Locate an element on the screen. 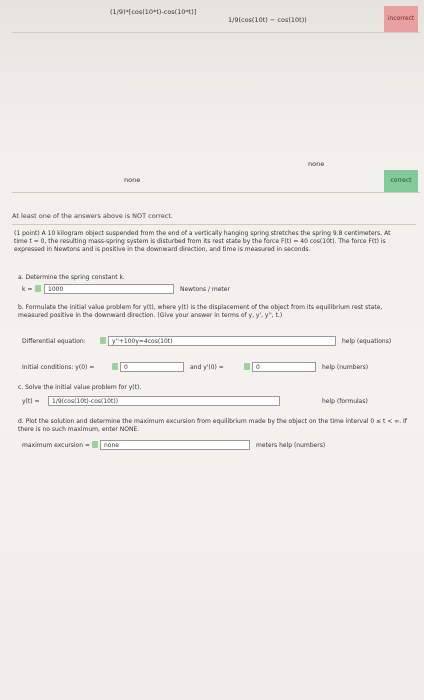 Image resolution: width=424 pixels, height=700 pixels. answer-preview: none is located at coordinates (316, 164).